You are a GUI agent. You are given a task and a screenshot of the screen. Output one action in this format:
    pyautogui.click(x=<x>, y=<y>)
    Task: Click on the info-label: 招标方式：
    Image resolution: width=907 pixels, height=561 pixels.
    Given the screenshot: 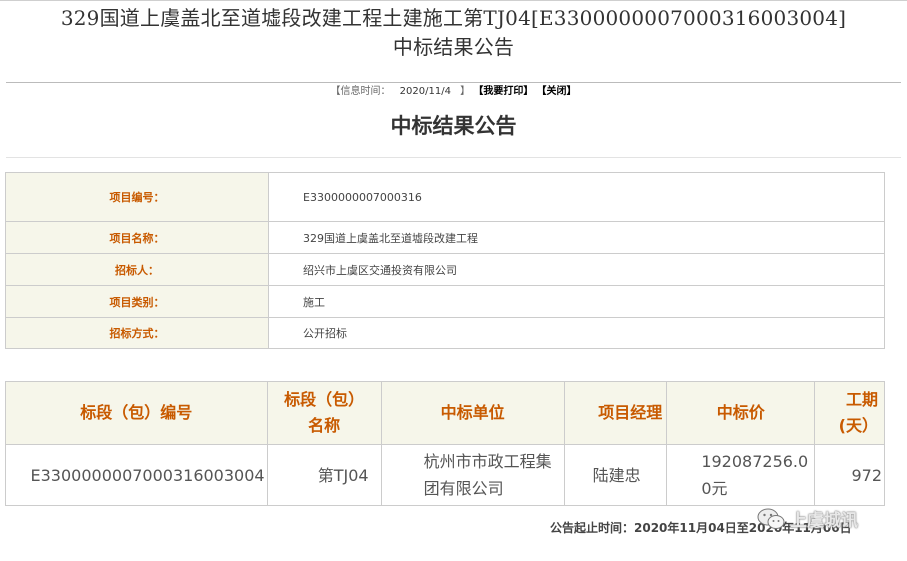 What is the action you would take?
    pyautogui.click(x=137, y=333)
    